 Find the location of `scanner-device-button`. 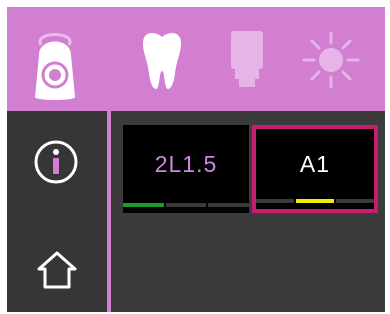

scanner-device-button is located at coordinates (55, 60).